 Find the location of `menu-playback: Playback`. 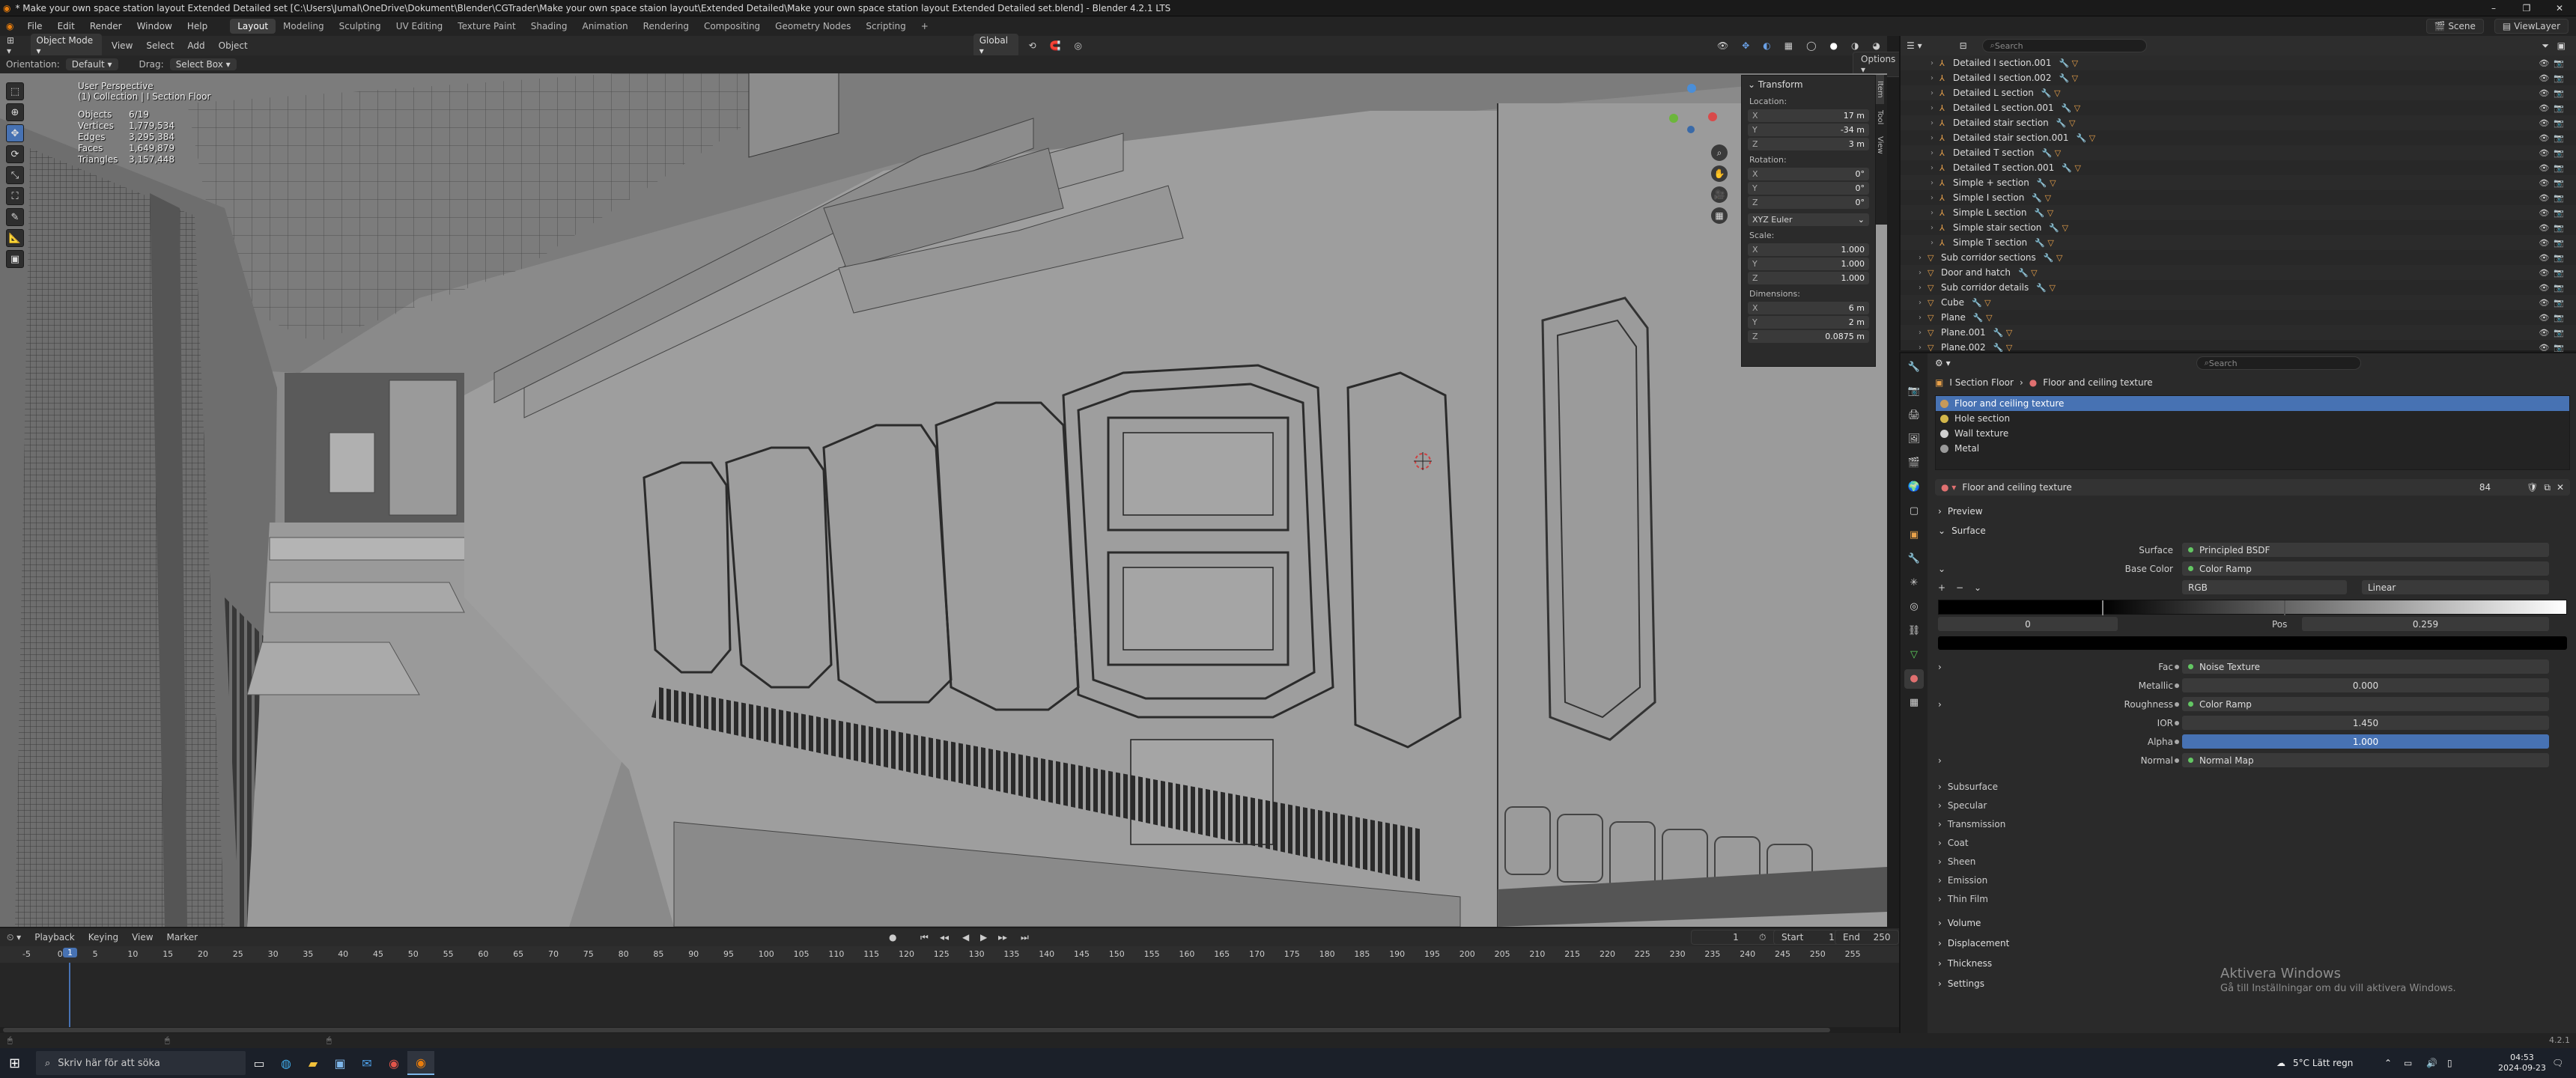

menu-playback: Playback is located at coordinates (55, 937).